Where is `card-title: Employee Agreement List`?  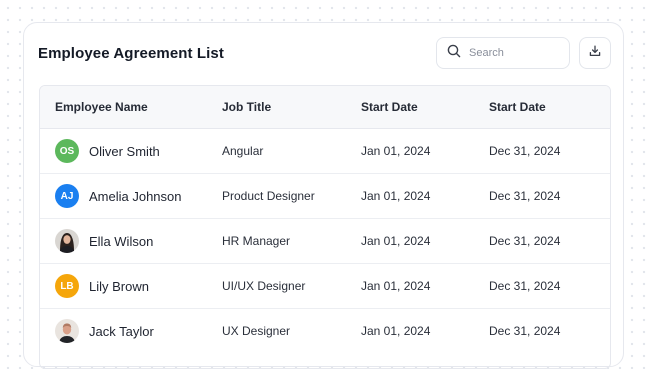 card-title: Employee Agreement List is located at coordinates (131, 53).